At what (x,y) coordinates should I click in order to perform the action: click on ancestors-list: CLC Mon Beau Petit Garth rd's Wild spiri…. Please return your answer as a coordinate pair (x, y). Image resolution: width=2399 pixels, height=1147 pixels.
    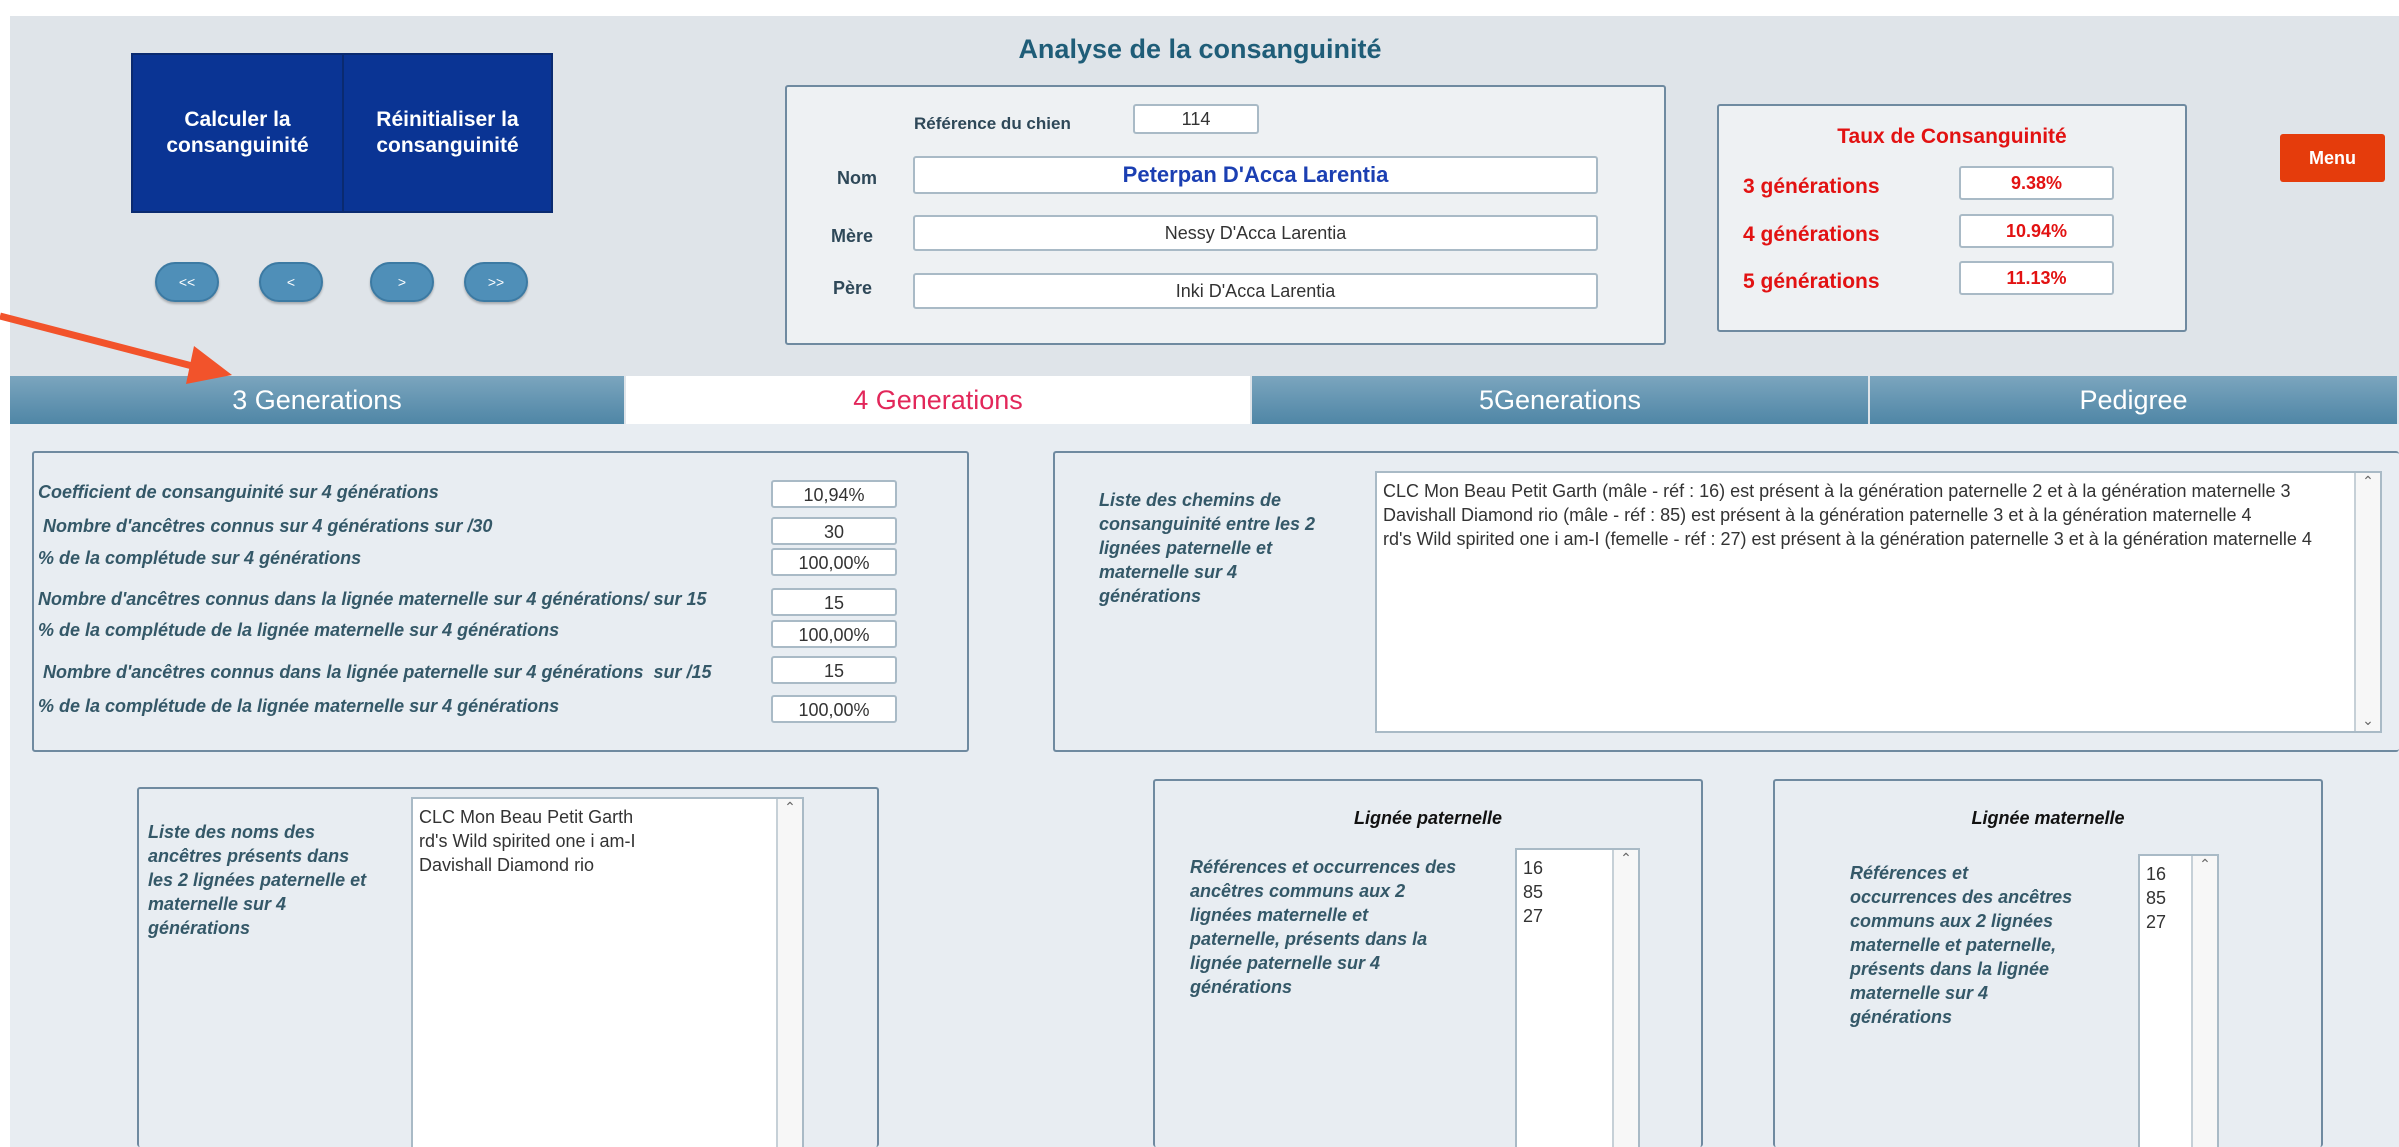
    Looking at the image, I should click on (607, 972).